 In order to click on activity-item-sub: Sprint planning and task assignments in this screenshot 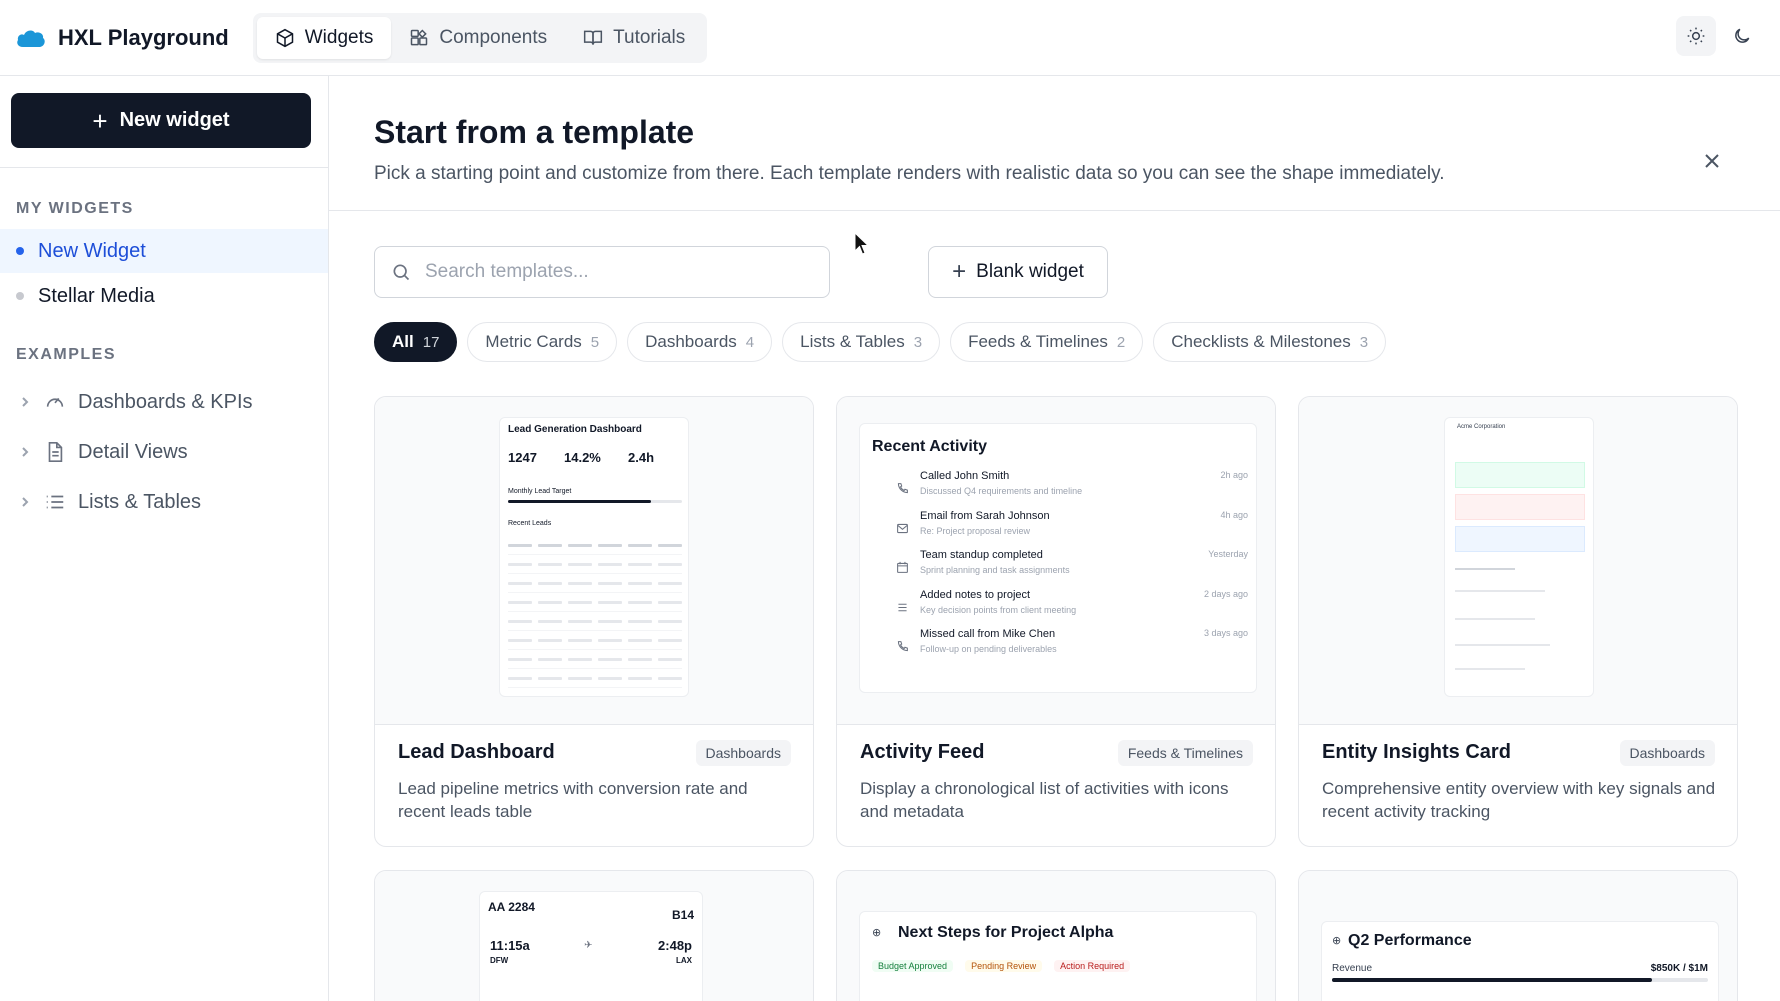, I will do `click(995, 570)`.